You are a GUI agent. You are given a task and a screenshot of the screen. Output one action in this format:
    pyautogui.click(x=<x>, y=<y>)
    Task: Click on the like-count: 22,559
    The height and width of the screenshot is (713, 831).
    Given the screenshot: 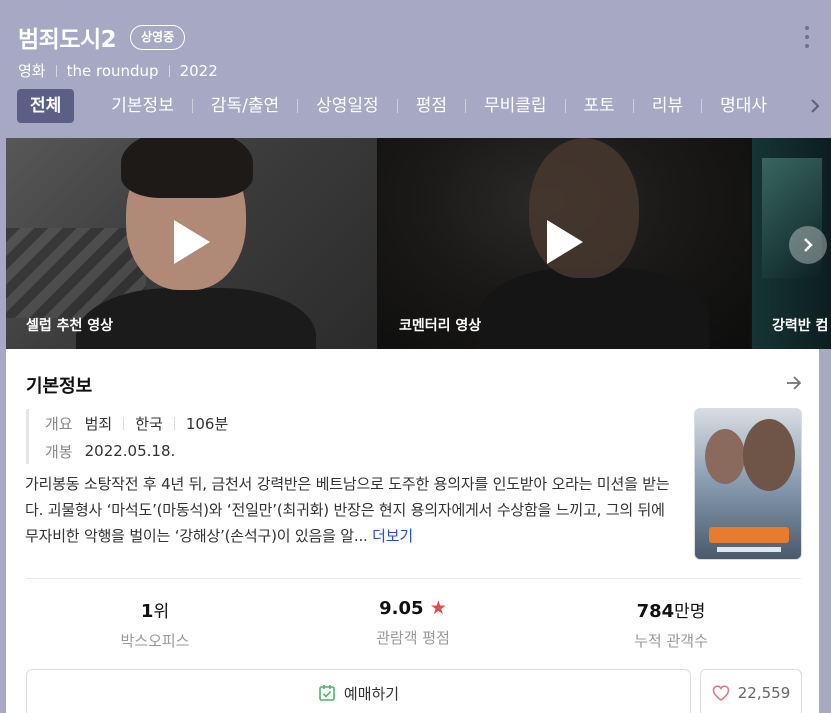 What is the action you would take?
    pyautogui.click(x=764, y=693)
    